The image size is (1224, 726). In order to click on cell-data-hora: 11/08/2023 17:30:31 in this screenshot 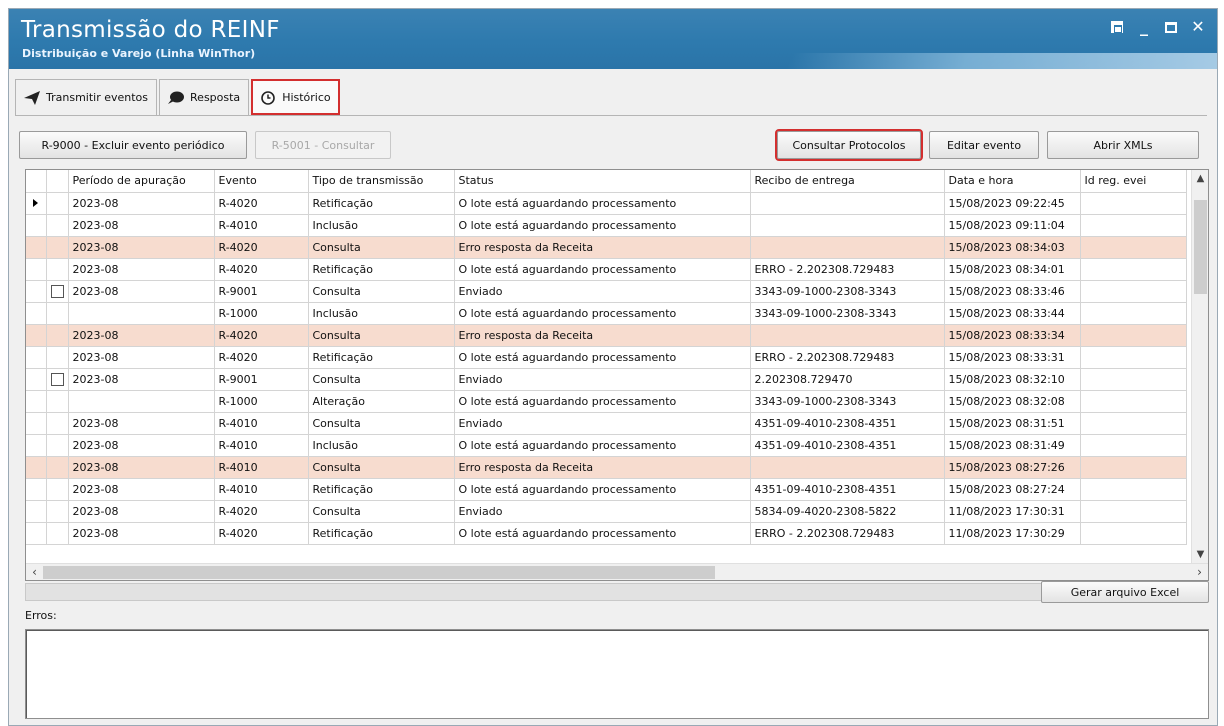, I will do `click(1012, 511)`.